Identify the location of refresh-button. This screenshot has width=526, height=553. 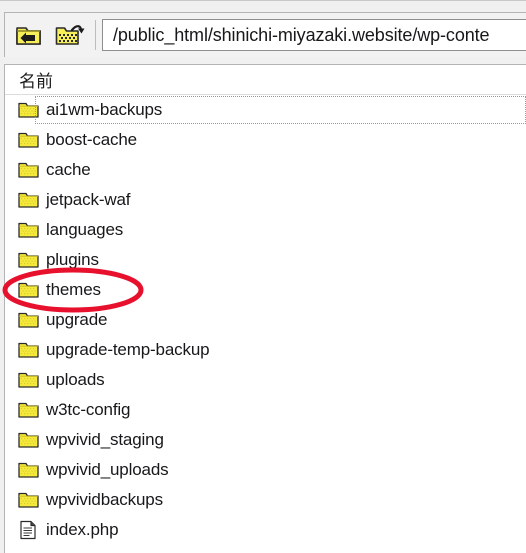
(70, 35).